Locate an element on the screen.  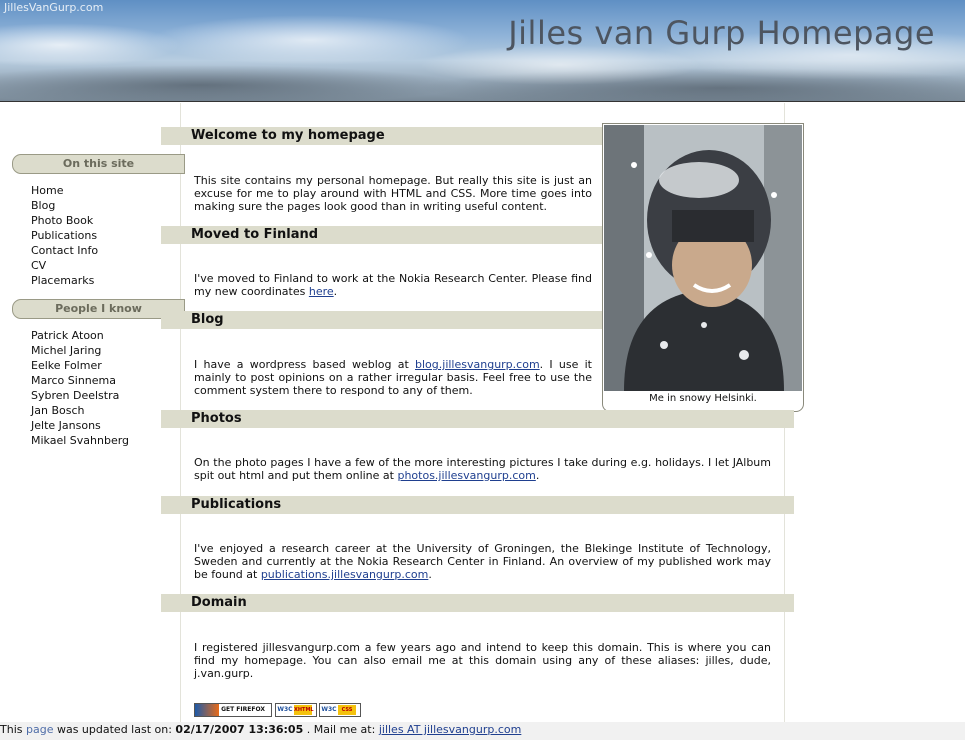
footer-page-link: page is located at coordinates (39, 729).